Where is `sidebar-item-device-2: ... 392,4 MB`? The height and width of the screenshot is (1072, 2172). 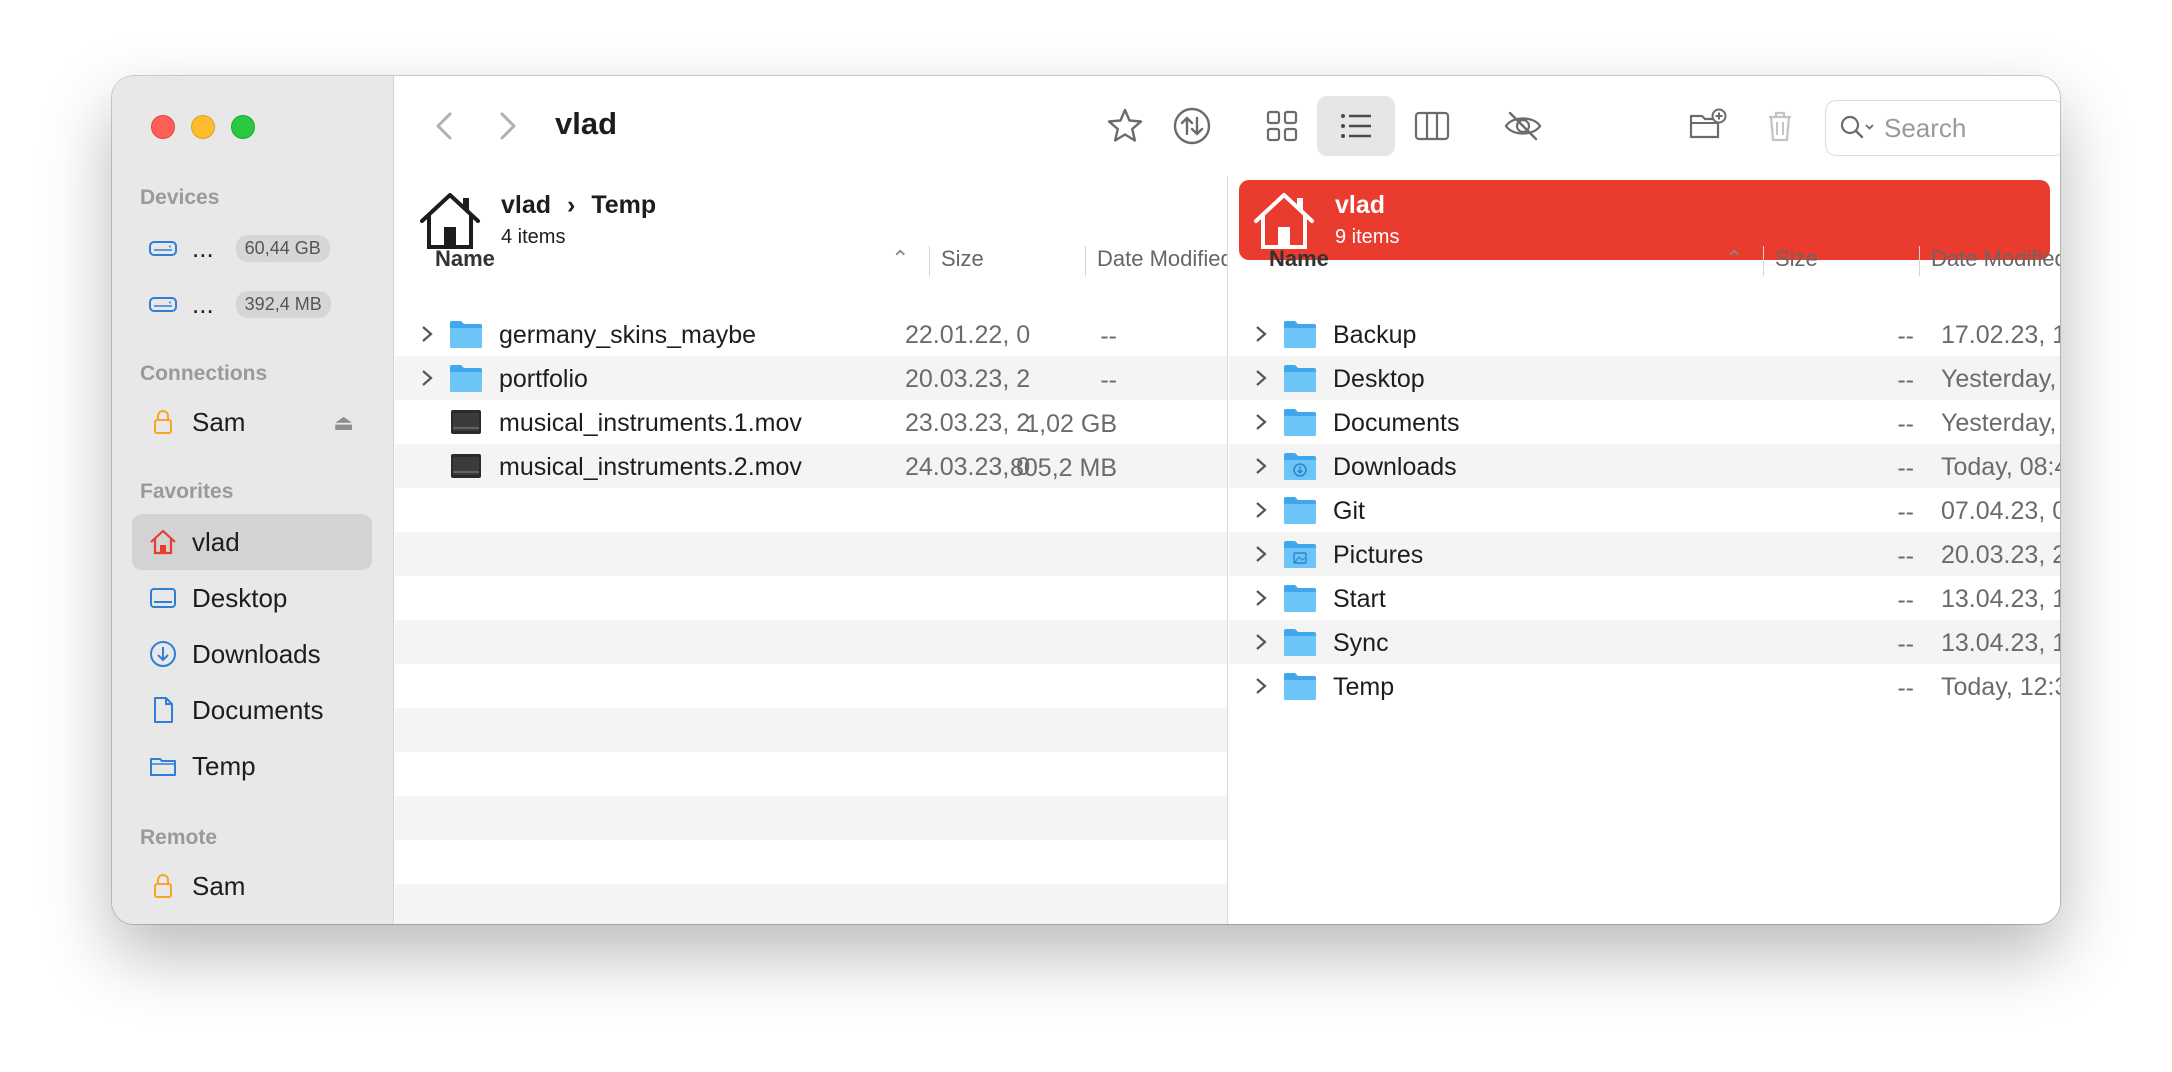 sidebar-item-device-2: ... 392,4 MB is located at coordinates (252, 304).